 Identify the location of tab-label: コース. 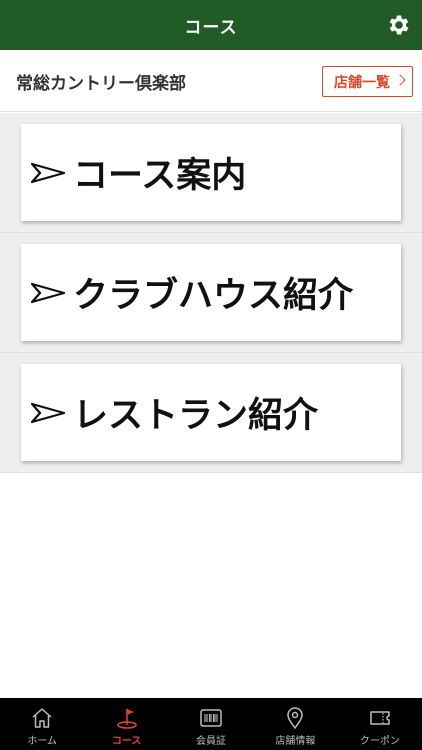
(126, 741).